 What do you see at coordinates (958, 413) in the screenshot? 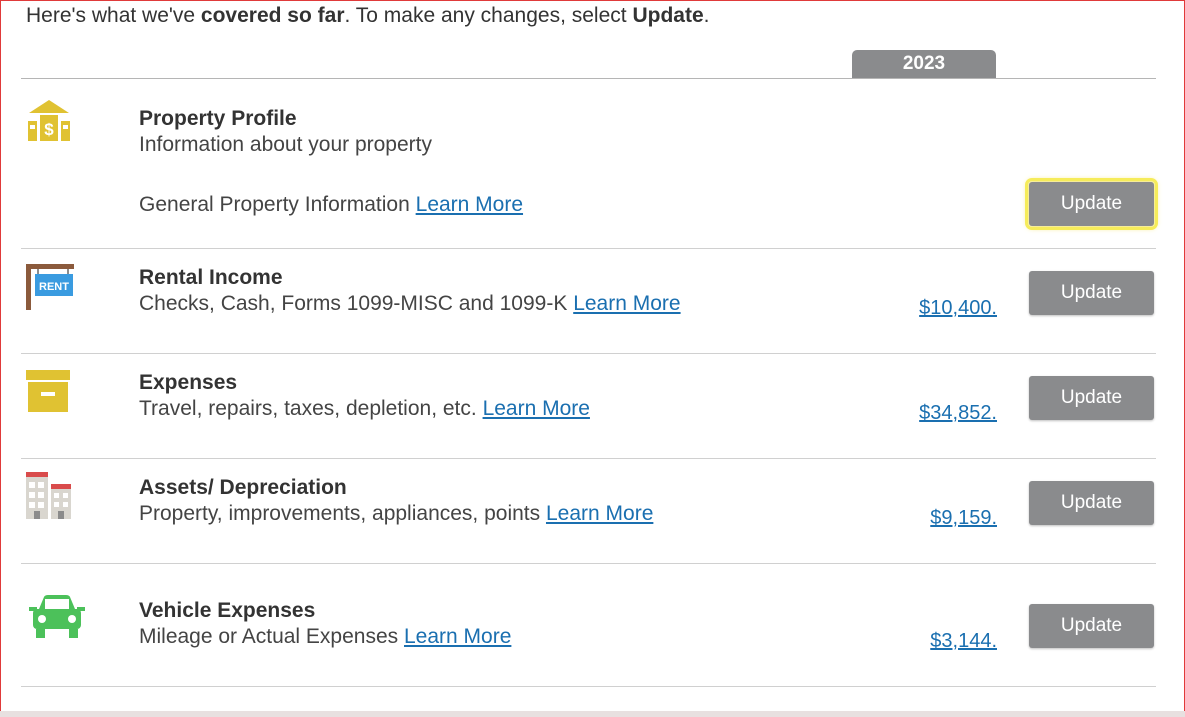
I see `amount-link: $34,852.` at bounding box center [958, 413].